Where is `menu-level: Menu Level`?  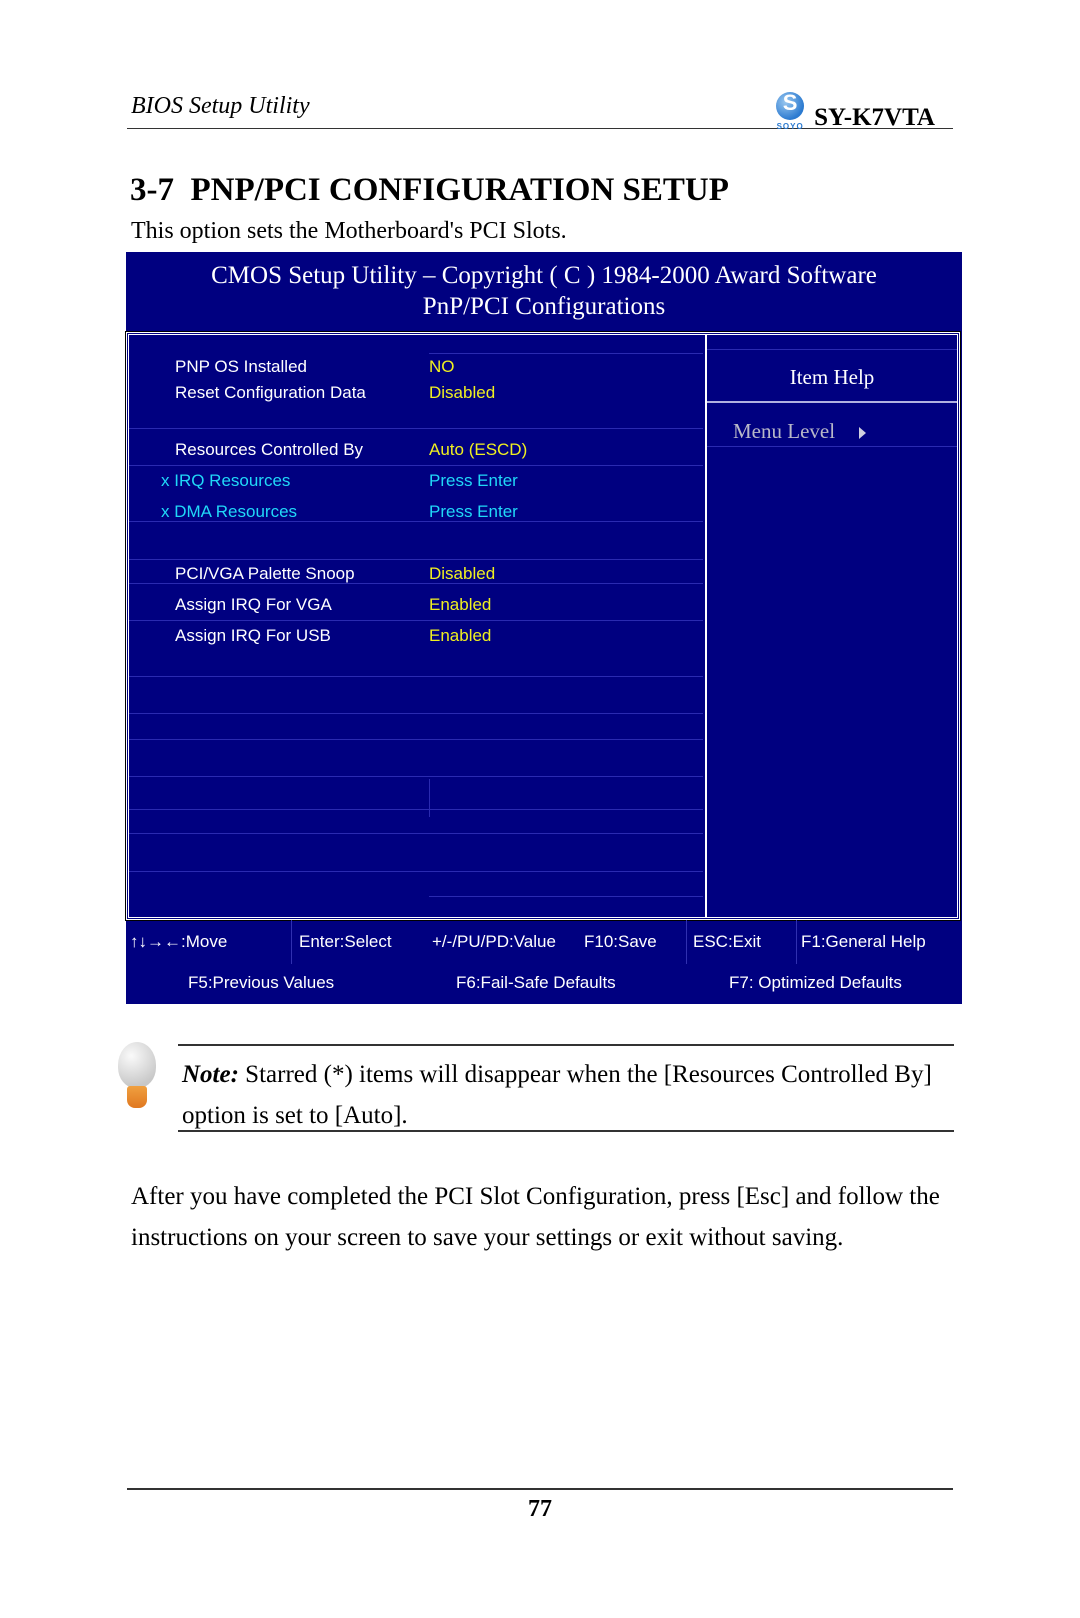 menu-level: Menu Level is located at coordinates (800, 431).